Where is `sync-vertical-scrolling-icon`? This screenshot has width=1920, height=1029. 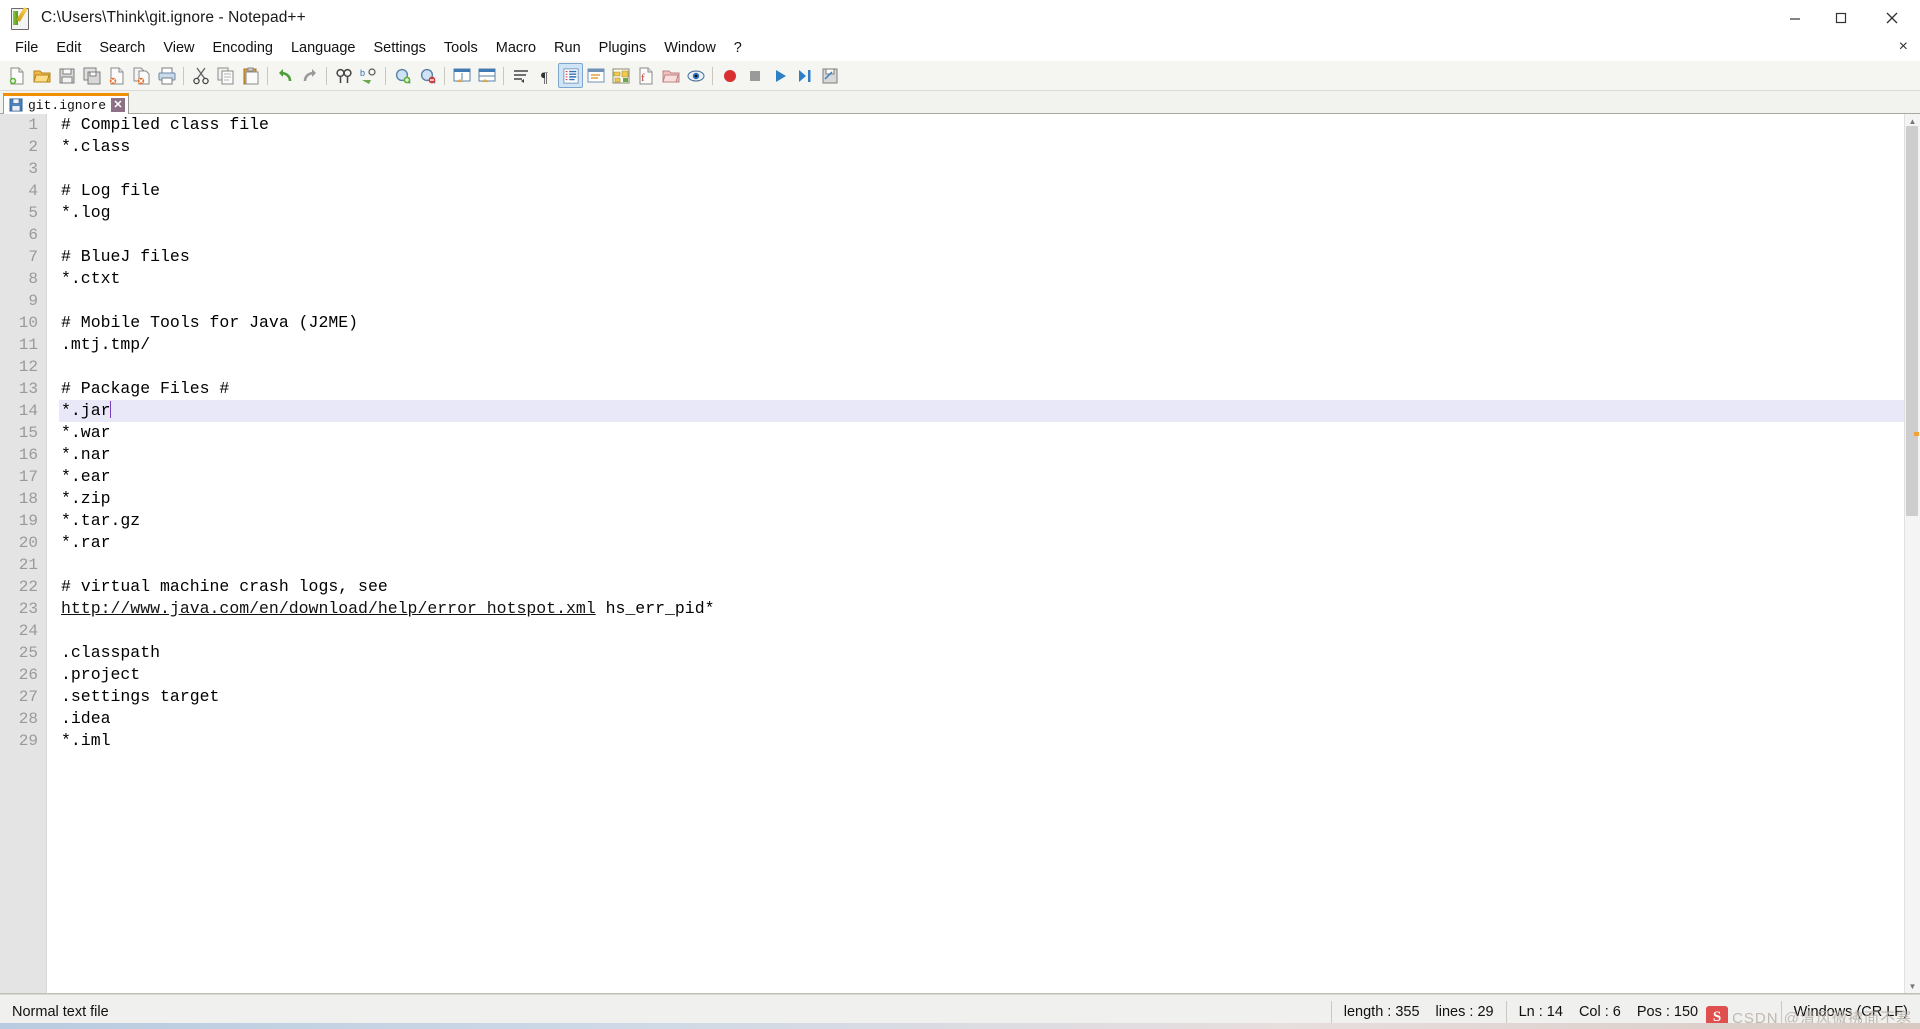 sync-vertical-scrolling-icon is located at coordinates (461, 75).